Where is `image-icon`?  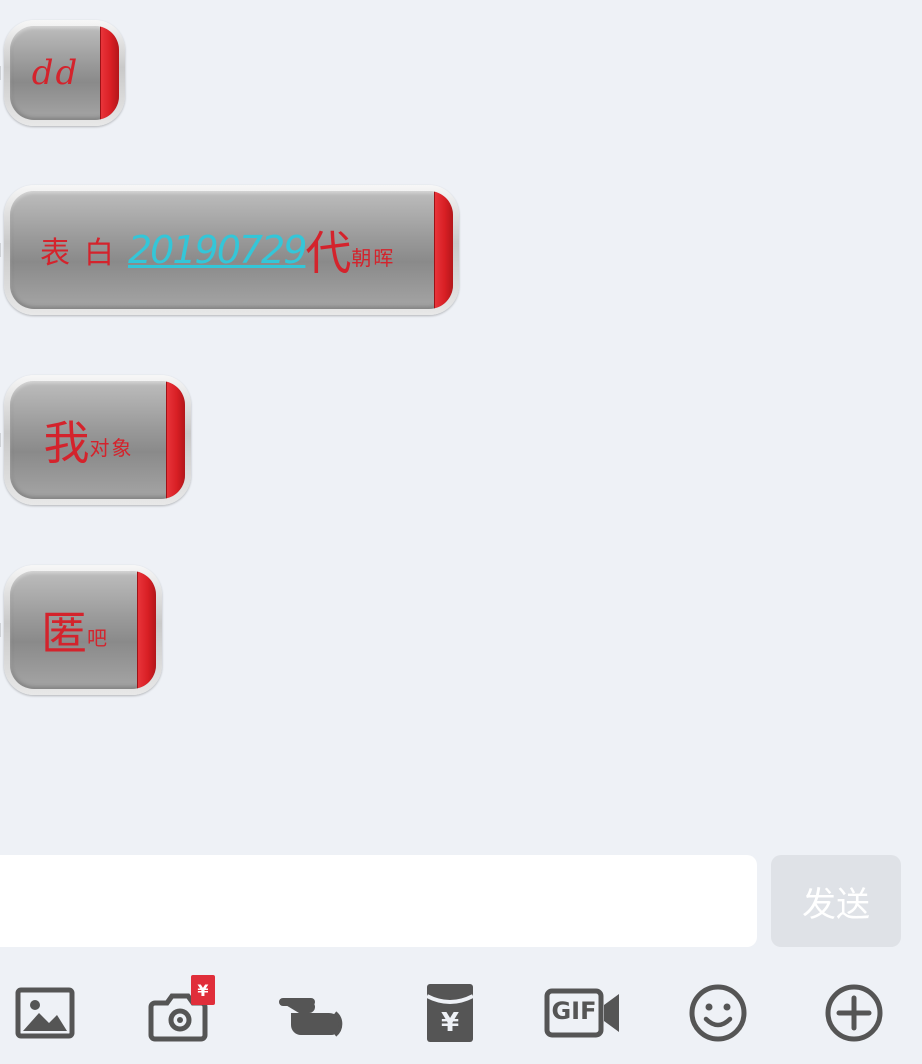 image-icon is located at coordinates (45, 1013).